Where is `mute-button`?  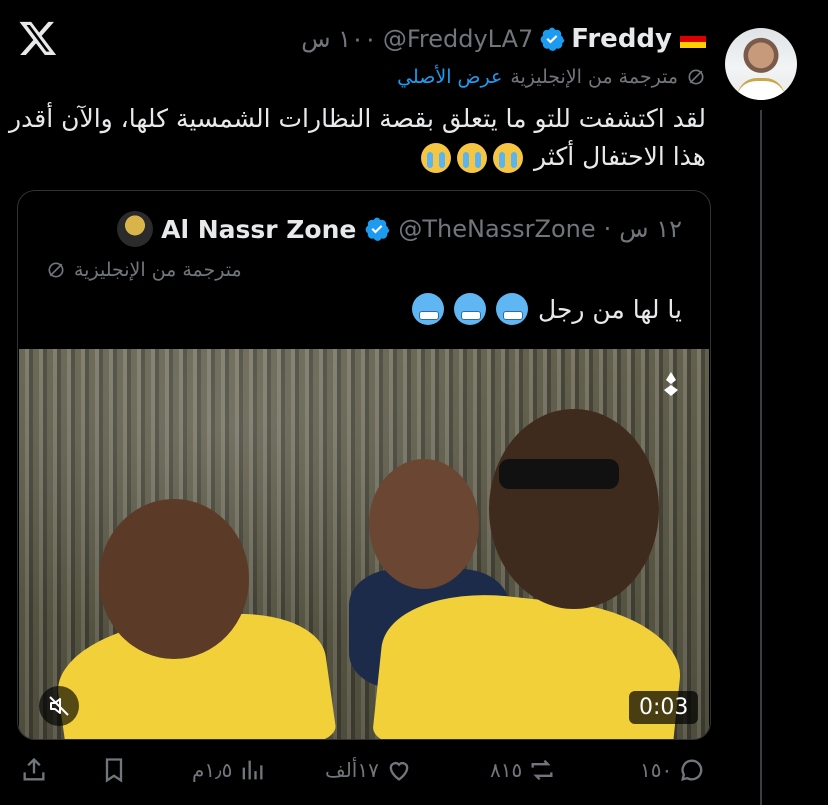 mute-button is located at coordinates (59, 706).